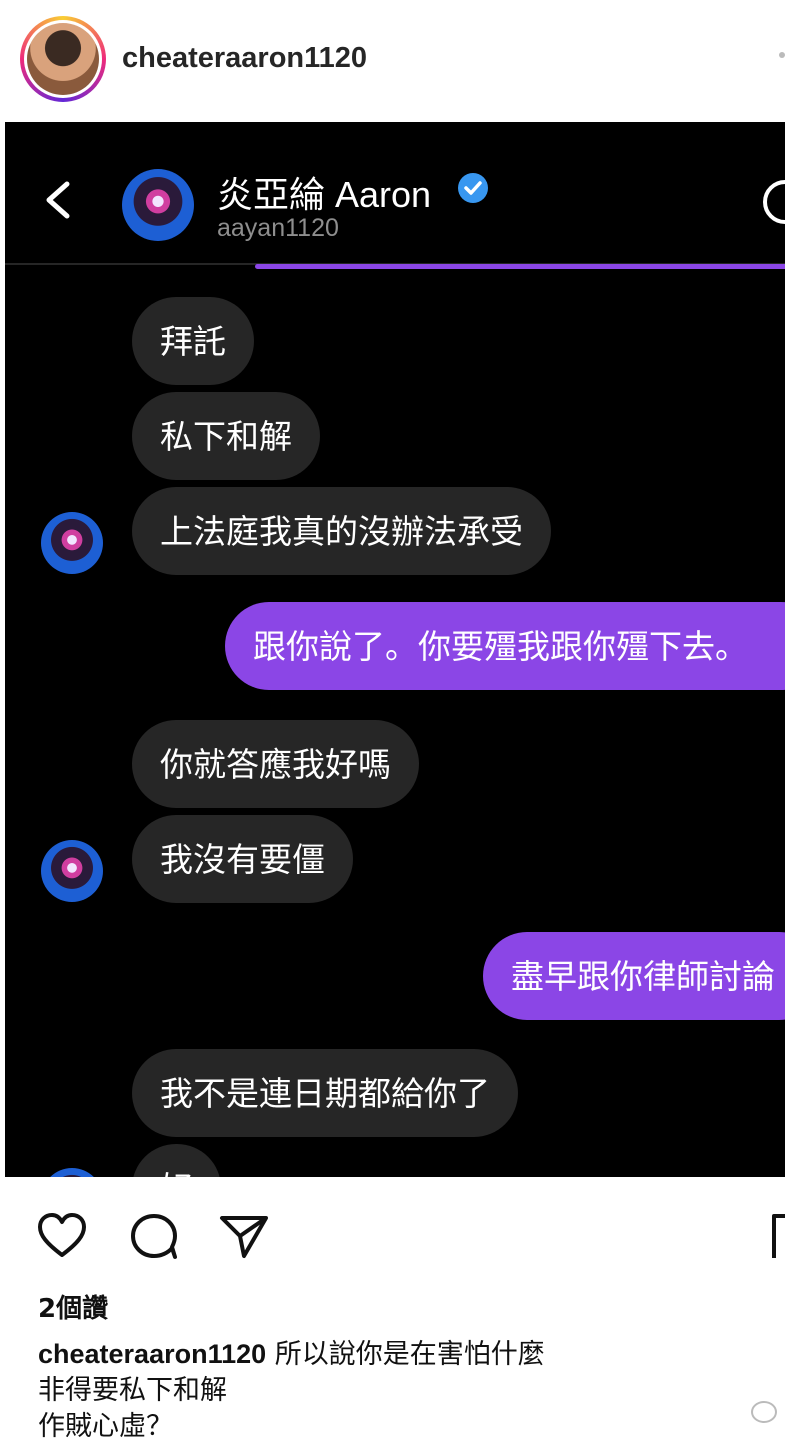  What do you see at coordinates (324, 192) in the screenshot?
I see `contact-name: 炎亞綸 Aaron` at bounding box center [324, 192].